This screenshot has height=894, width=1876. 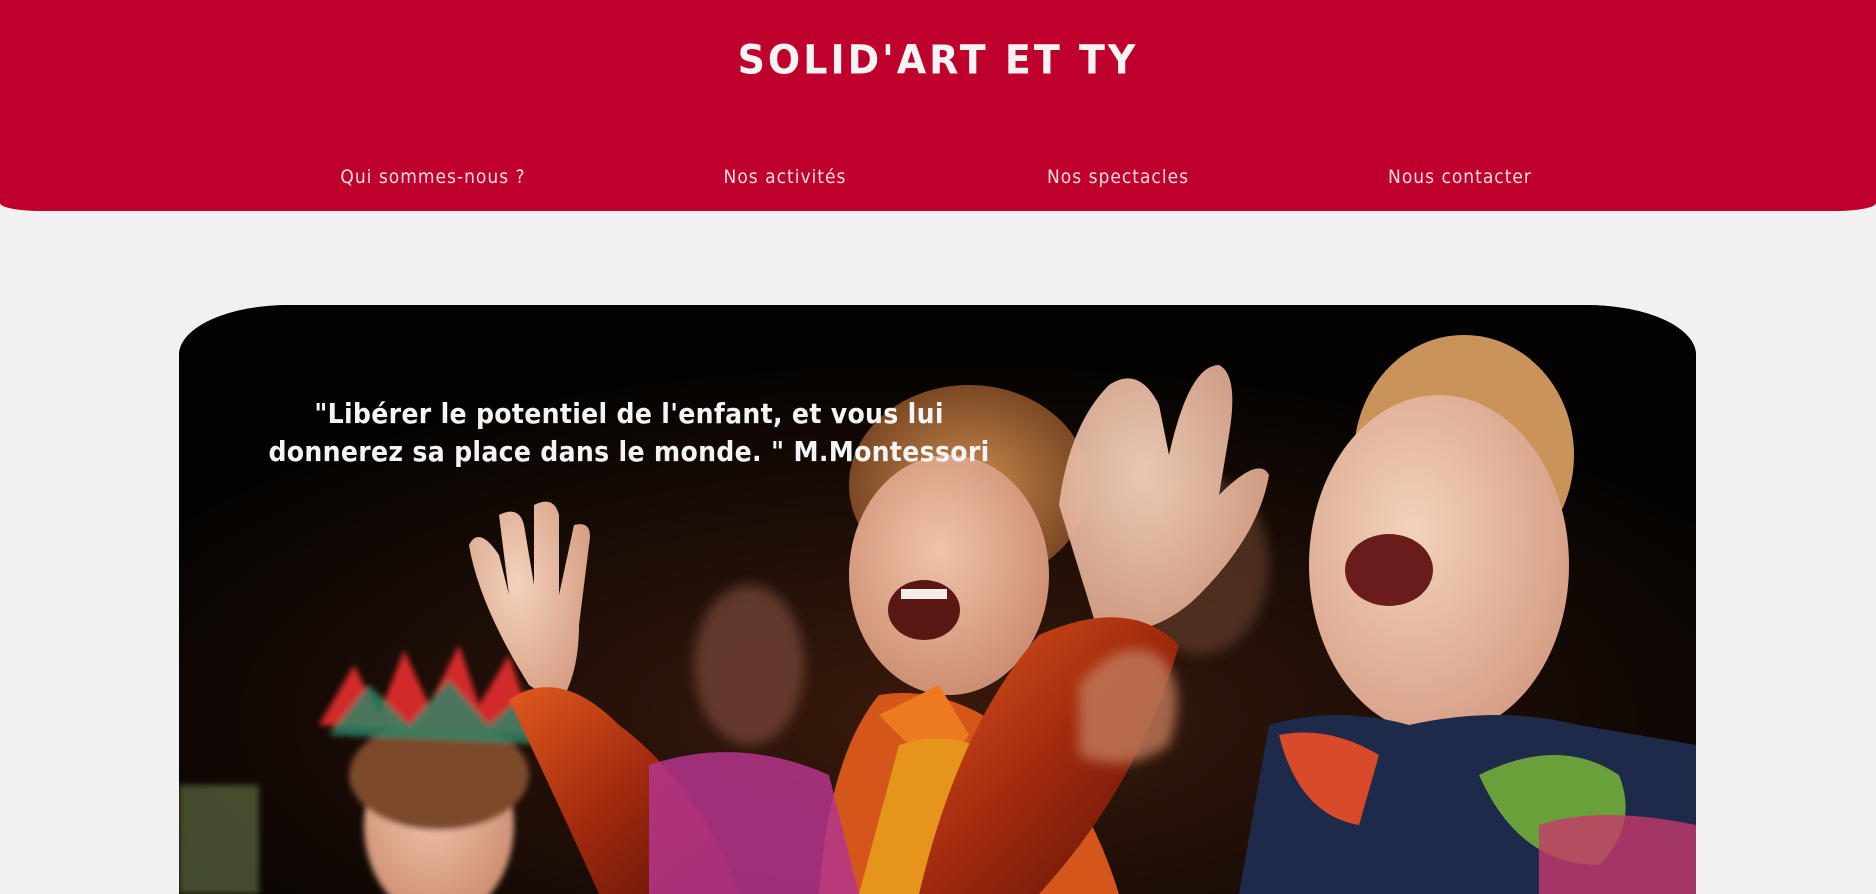 What do you see at coordinates (432, 177) in the screenshot?
I see `nav-item-qui-sommes-nous: Qui sommes-nous ?` at bounding box center [432, 177].